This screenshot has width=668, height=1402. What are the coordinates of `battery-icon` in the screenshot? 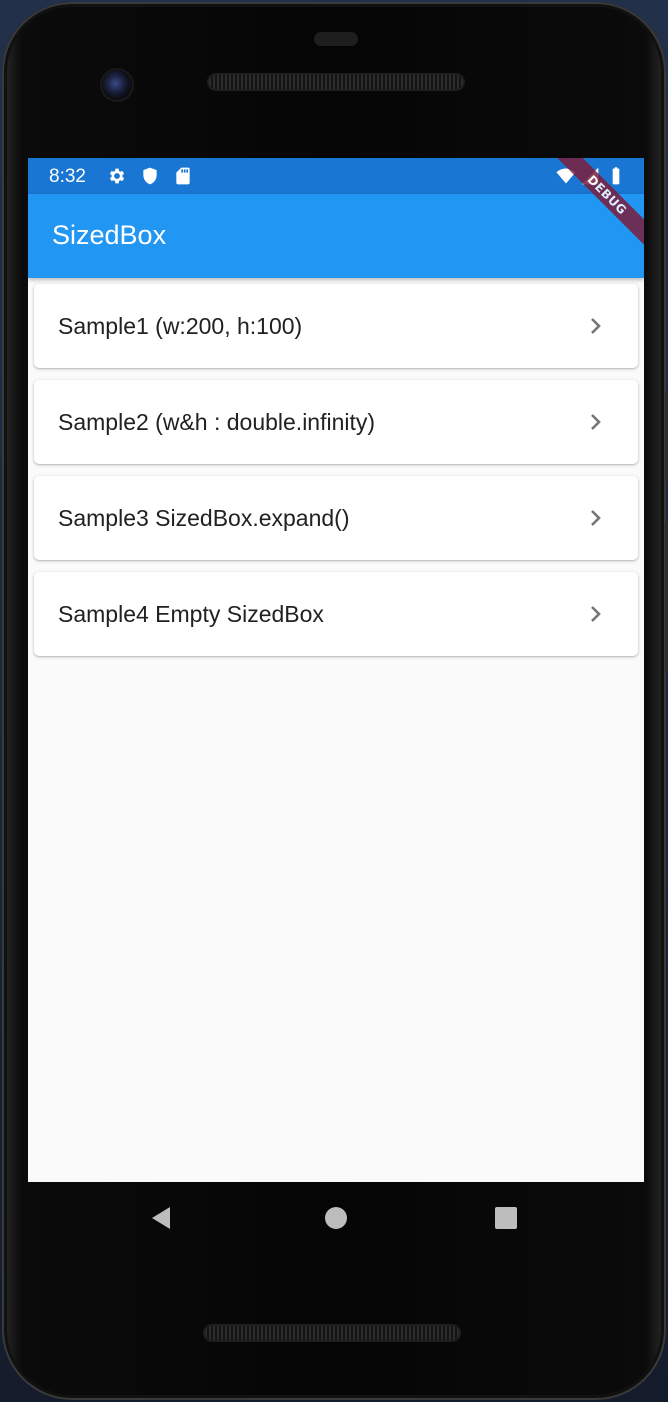 It's located at (616, 176).